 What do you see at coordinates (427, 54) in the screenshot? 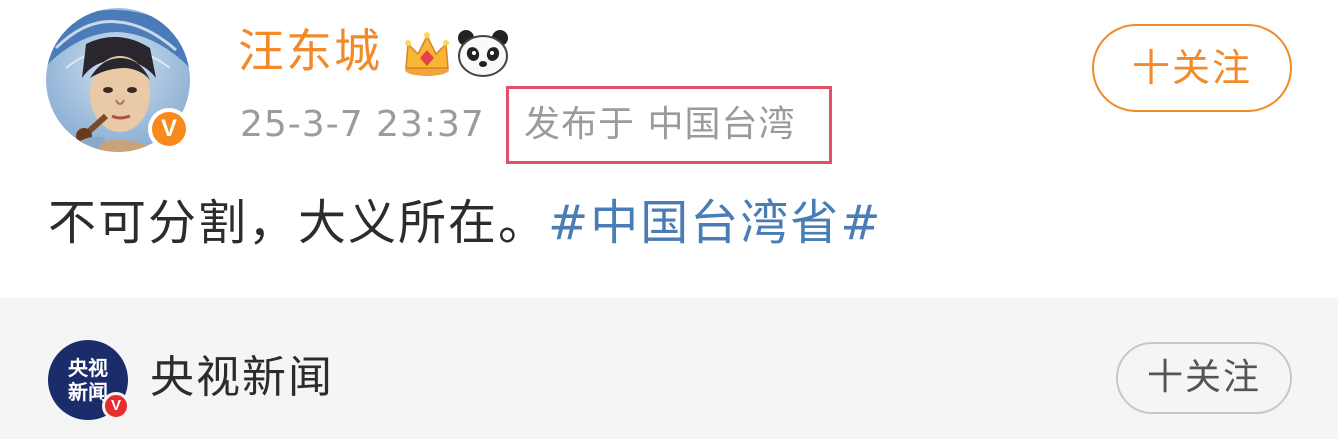
I see `crown-icon` at bounding box center [427, 54].